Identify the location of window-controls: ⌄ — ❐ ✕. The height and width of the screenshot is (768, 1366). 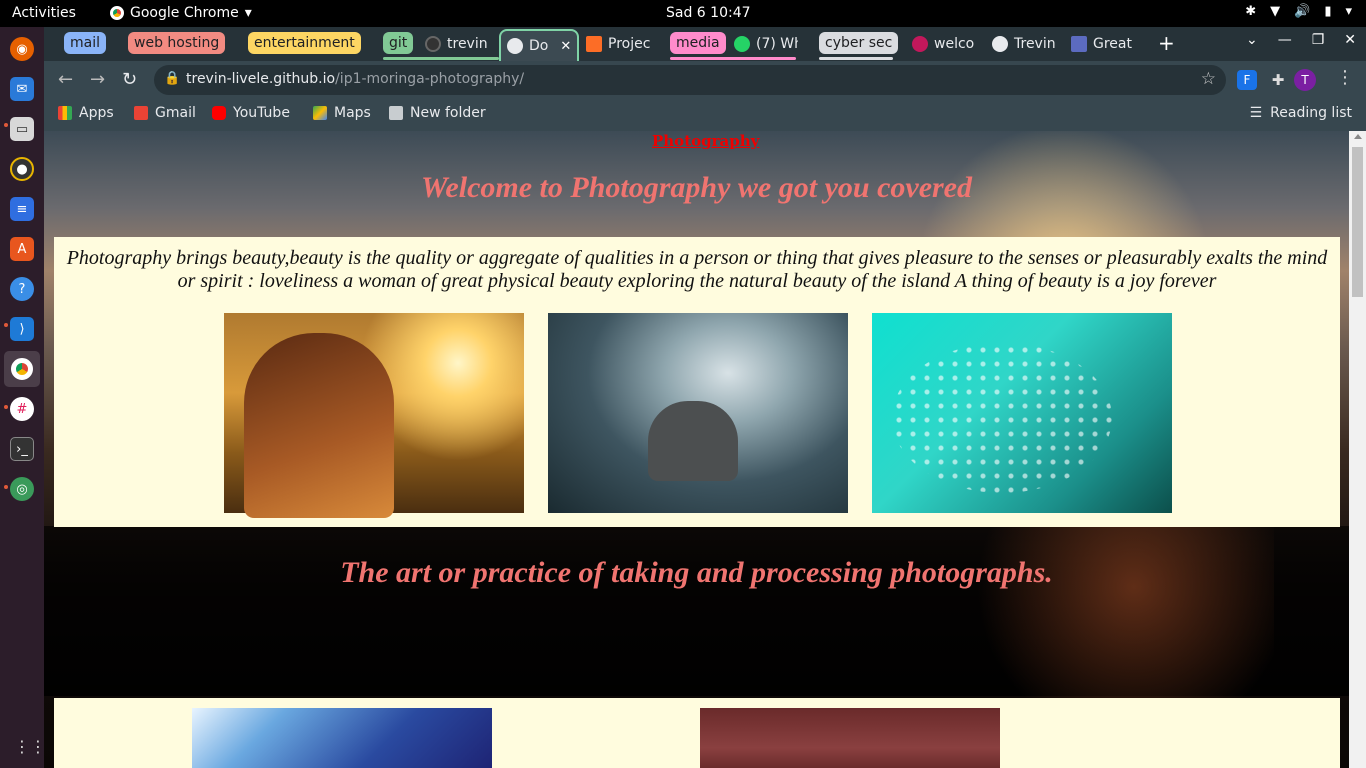
(1301, 40).